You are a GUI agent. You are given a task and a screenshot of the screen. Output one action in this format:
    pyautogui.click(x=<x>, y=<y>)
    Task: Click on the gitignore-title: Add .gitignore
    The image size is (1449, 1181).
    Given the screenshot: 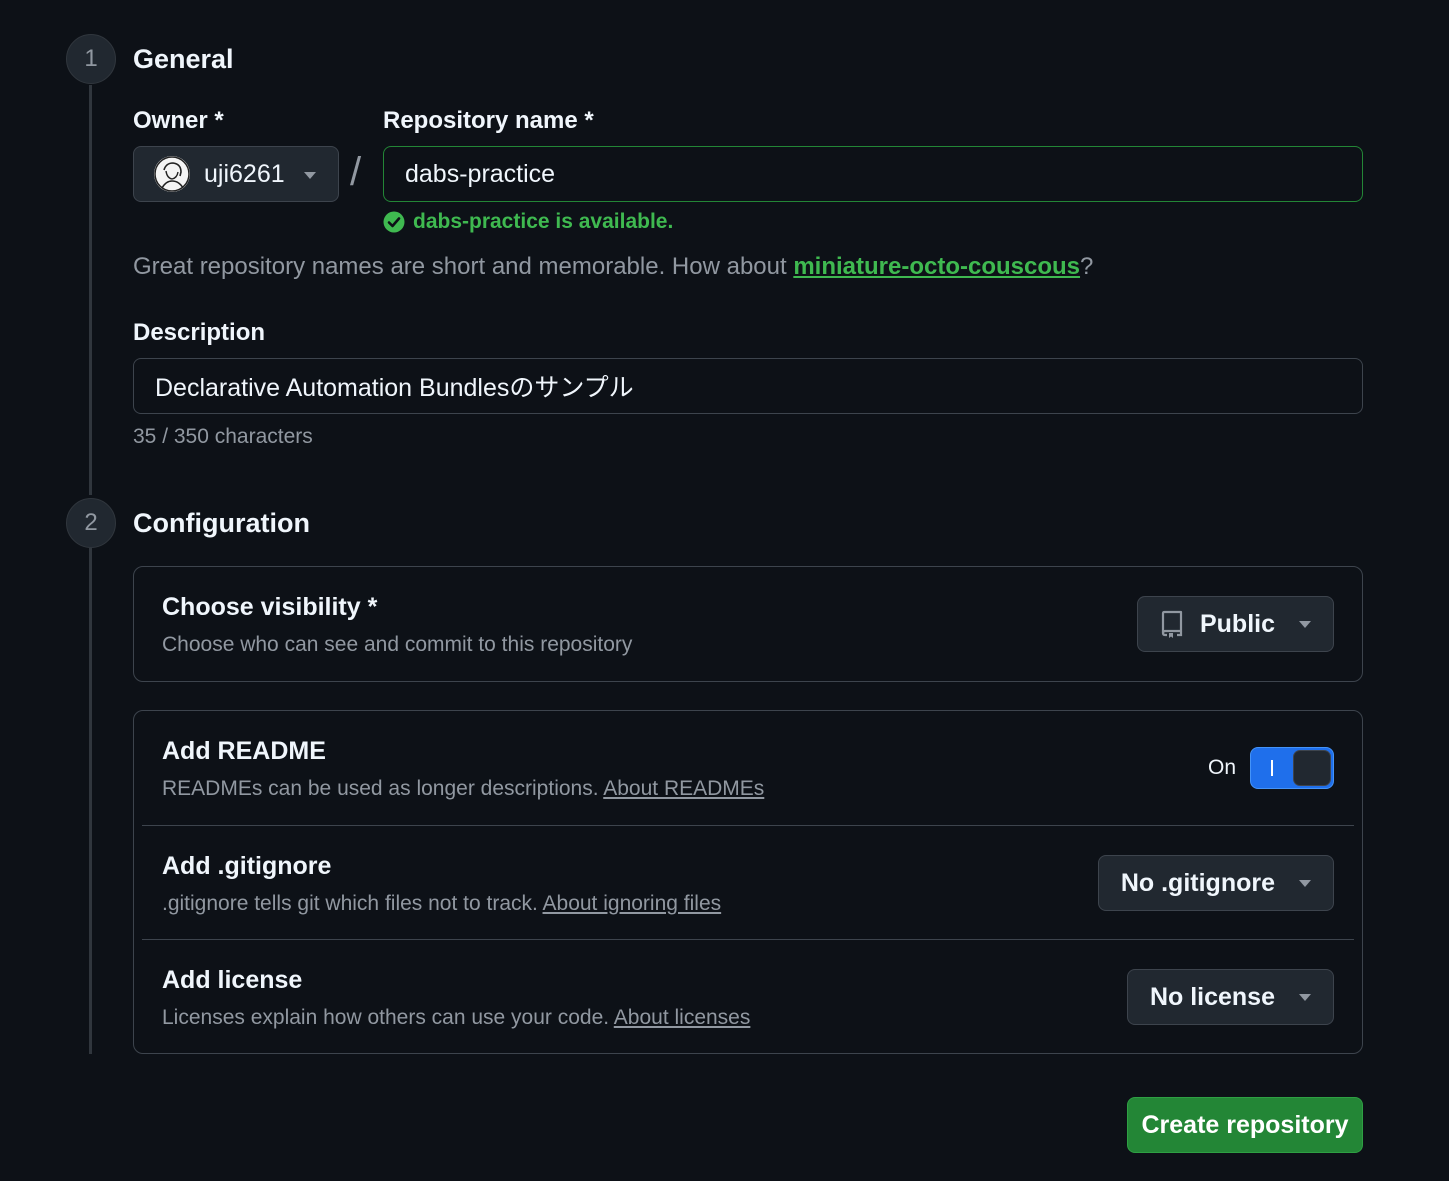 What is the action you would take?
    pyautogui.click(x=247, y=866)
    